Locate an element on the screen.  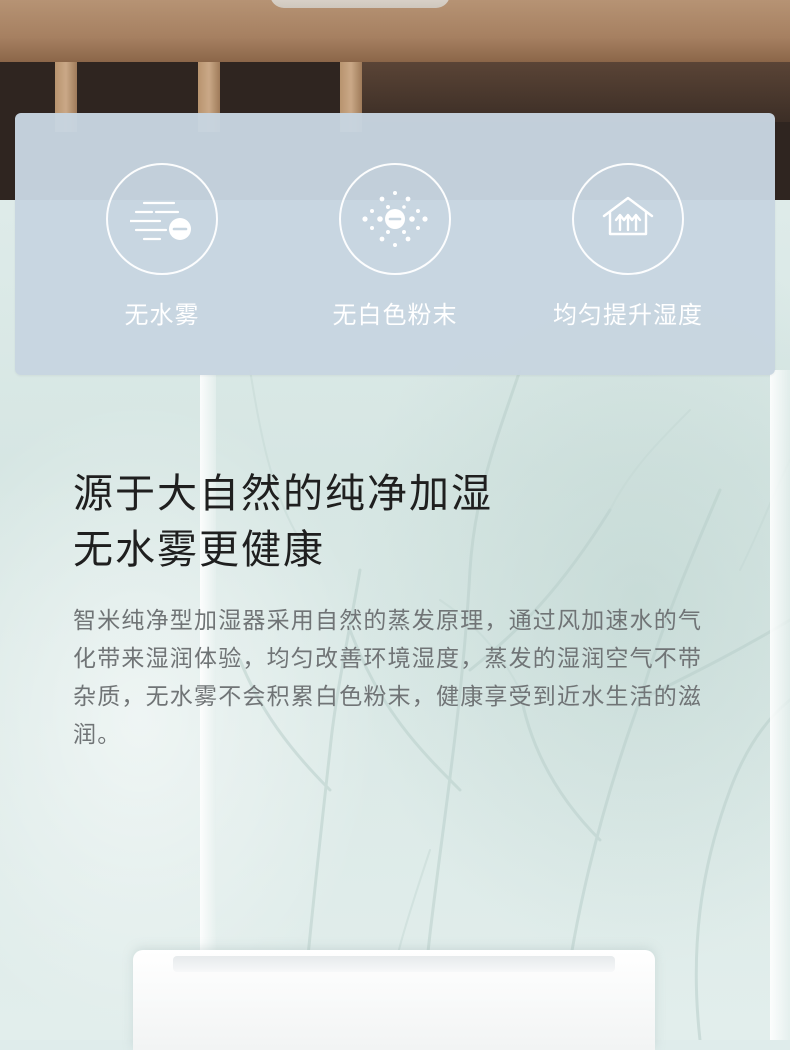
no-mist-icon is located at coordinates (160, 221).